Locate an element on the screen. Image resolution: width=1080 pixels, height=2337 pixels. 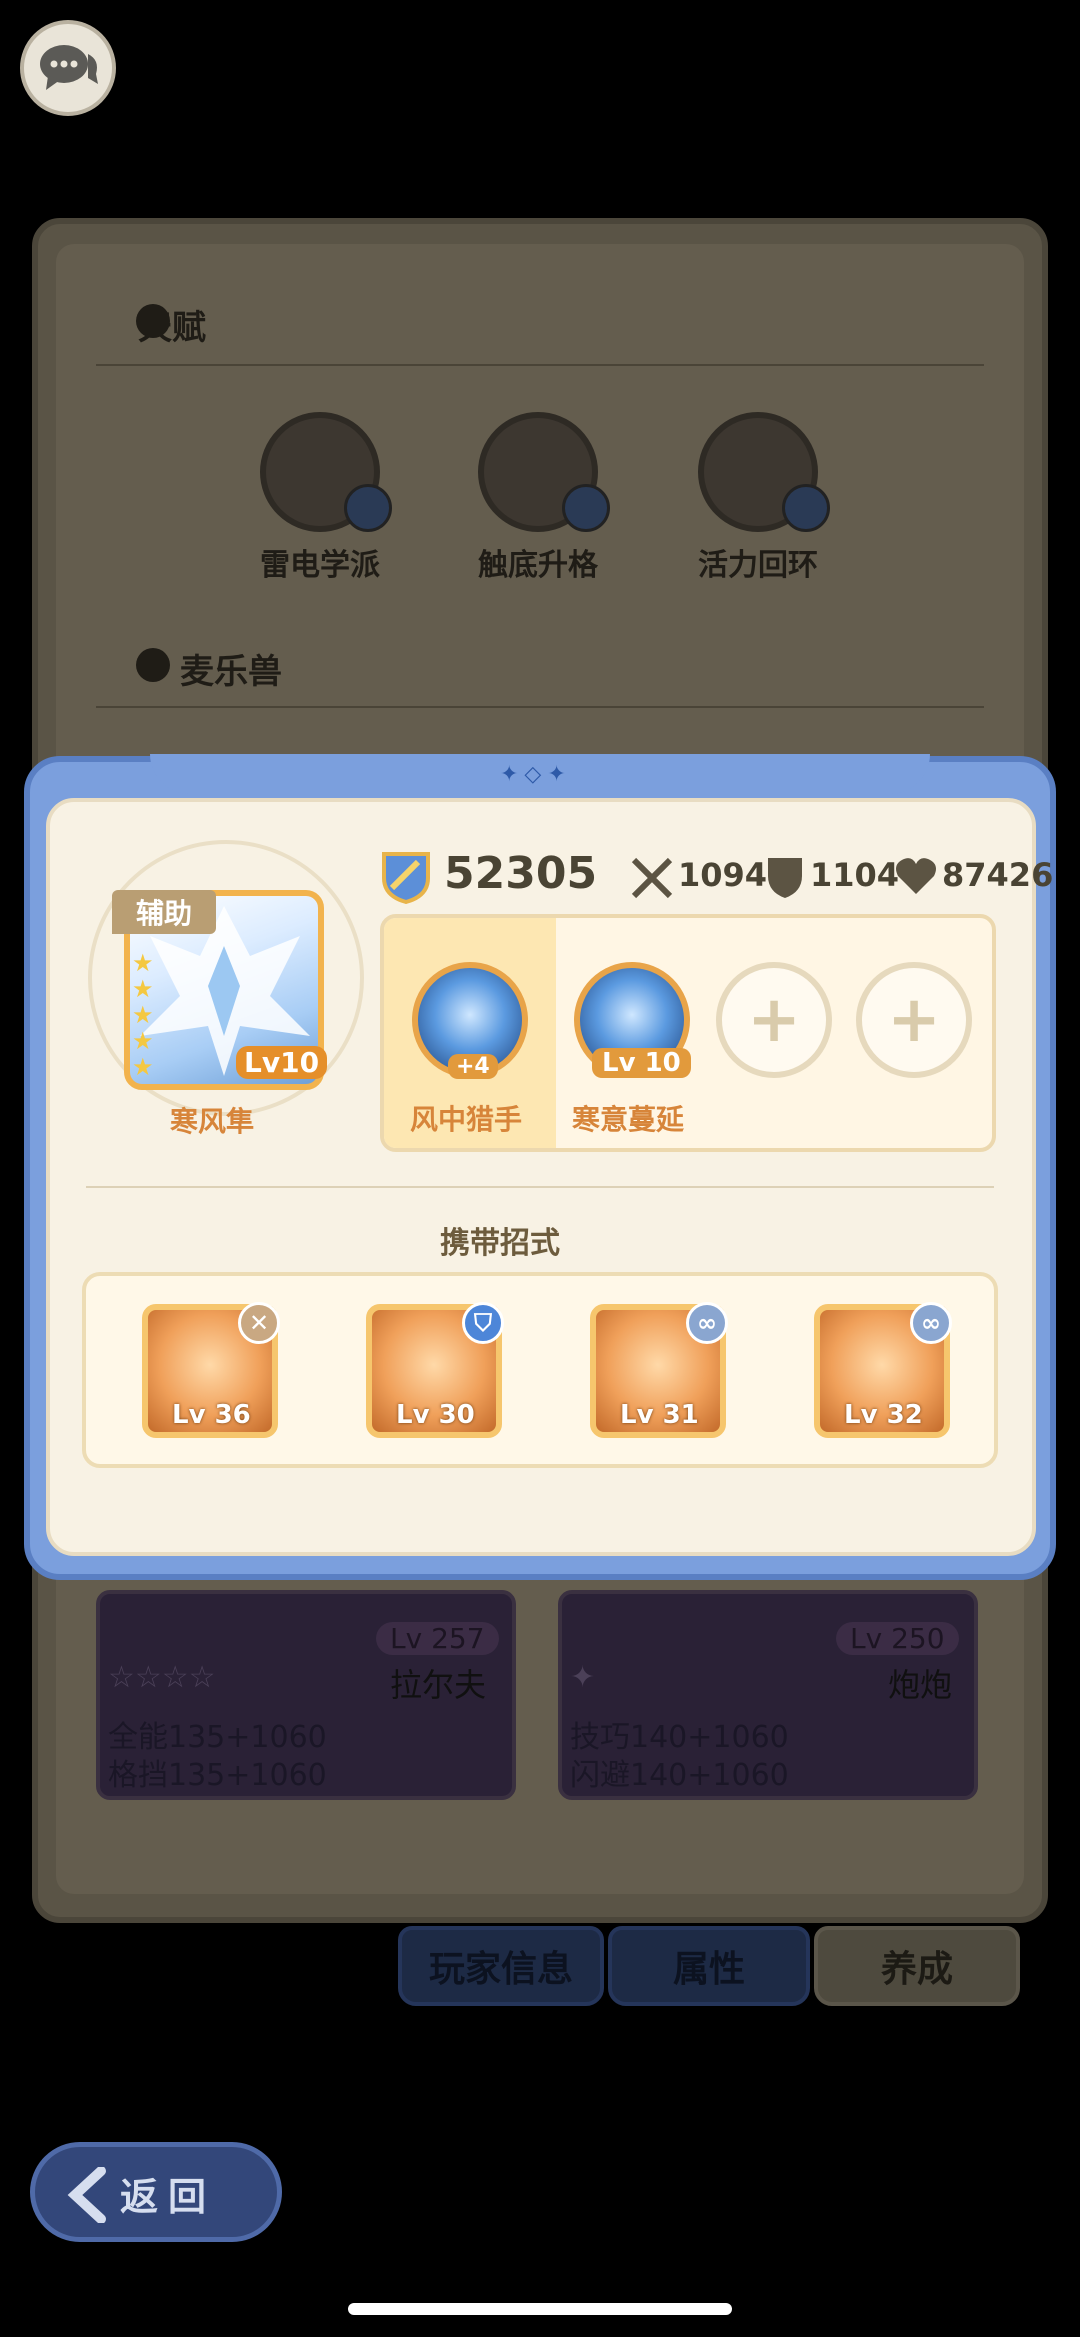
beast-stat-2b: 闪避140+1060 is located at coordinates (679, 1775).